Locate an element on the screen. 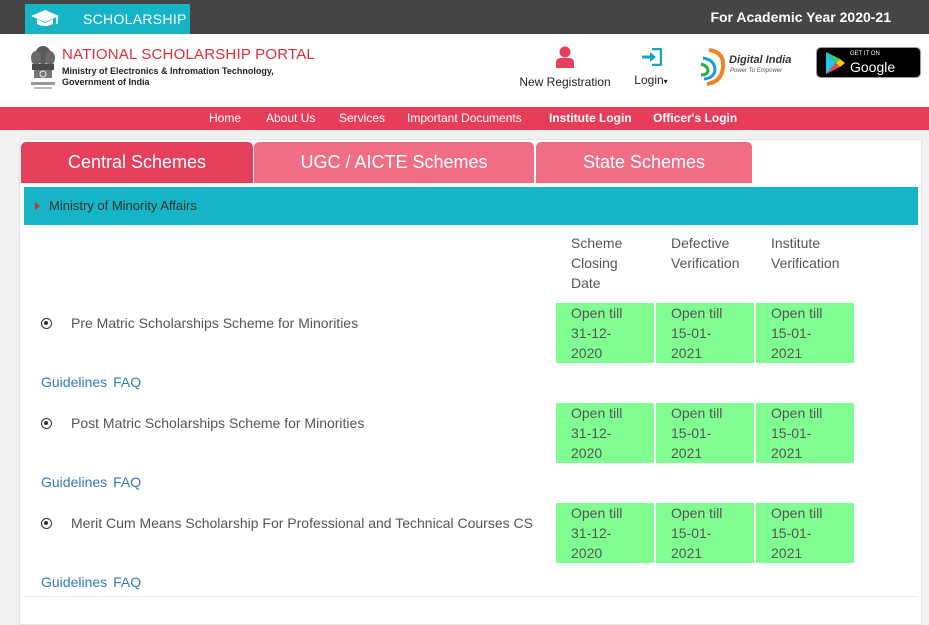  closing-header-line-2: Closing is located at coordinates (594, 263).